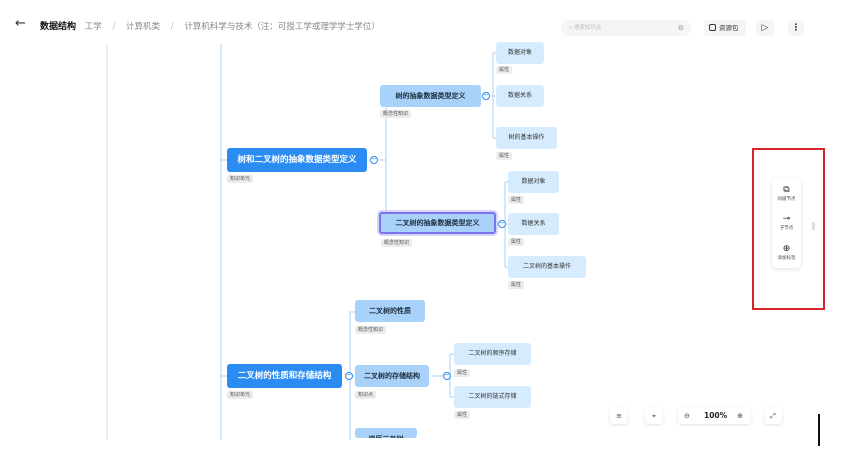 This screenshot has height=458, width=842. I want to click on course-title: 数据结构, so click(58, 27).